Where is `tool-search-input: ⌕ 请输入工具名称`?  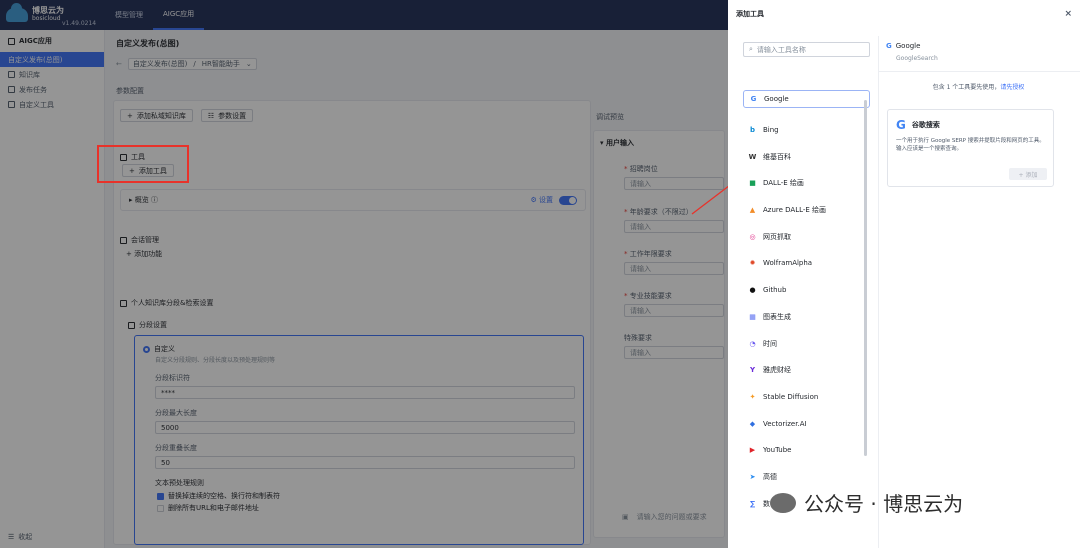 tool-search-input: ⌕ 请输入工具名称 is located at coordinates (806, 49).